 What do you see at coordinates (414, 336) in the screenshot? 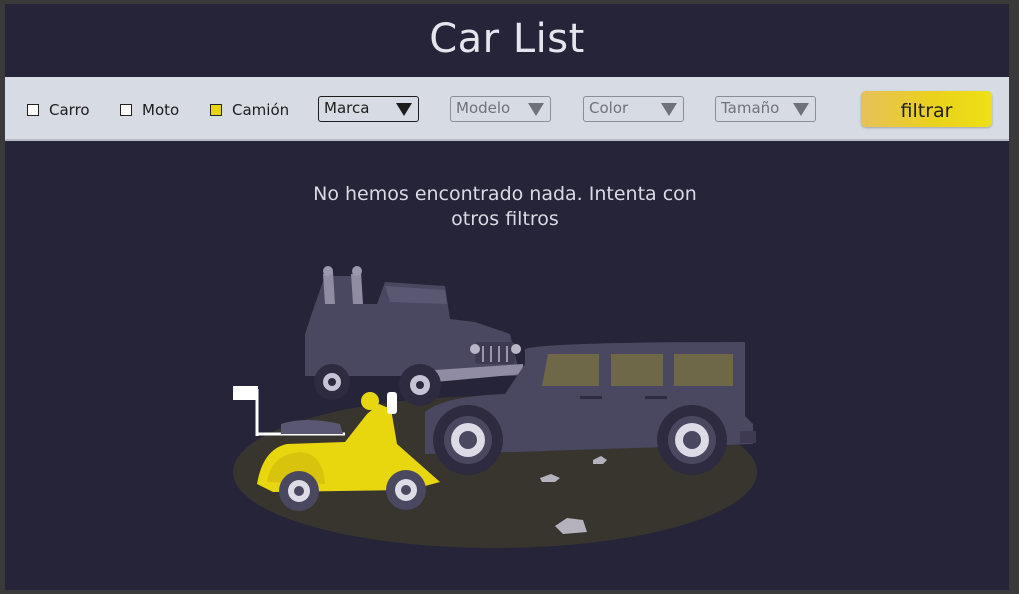
I see `jeep-icon` at bounding box center [414, 336].